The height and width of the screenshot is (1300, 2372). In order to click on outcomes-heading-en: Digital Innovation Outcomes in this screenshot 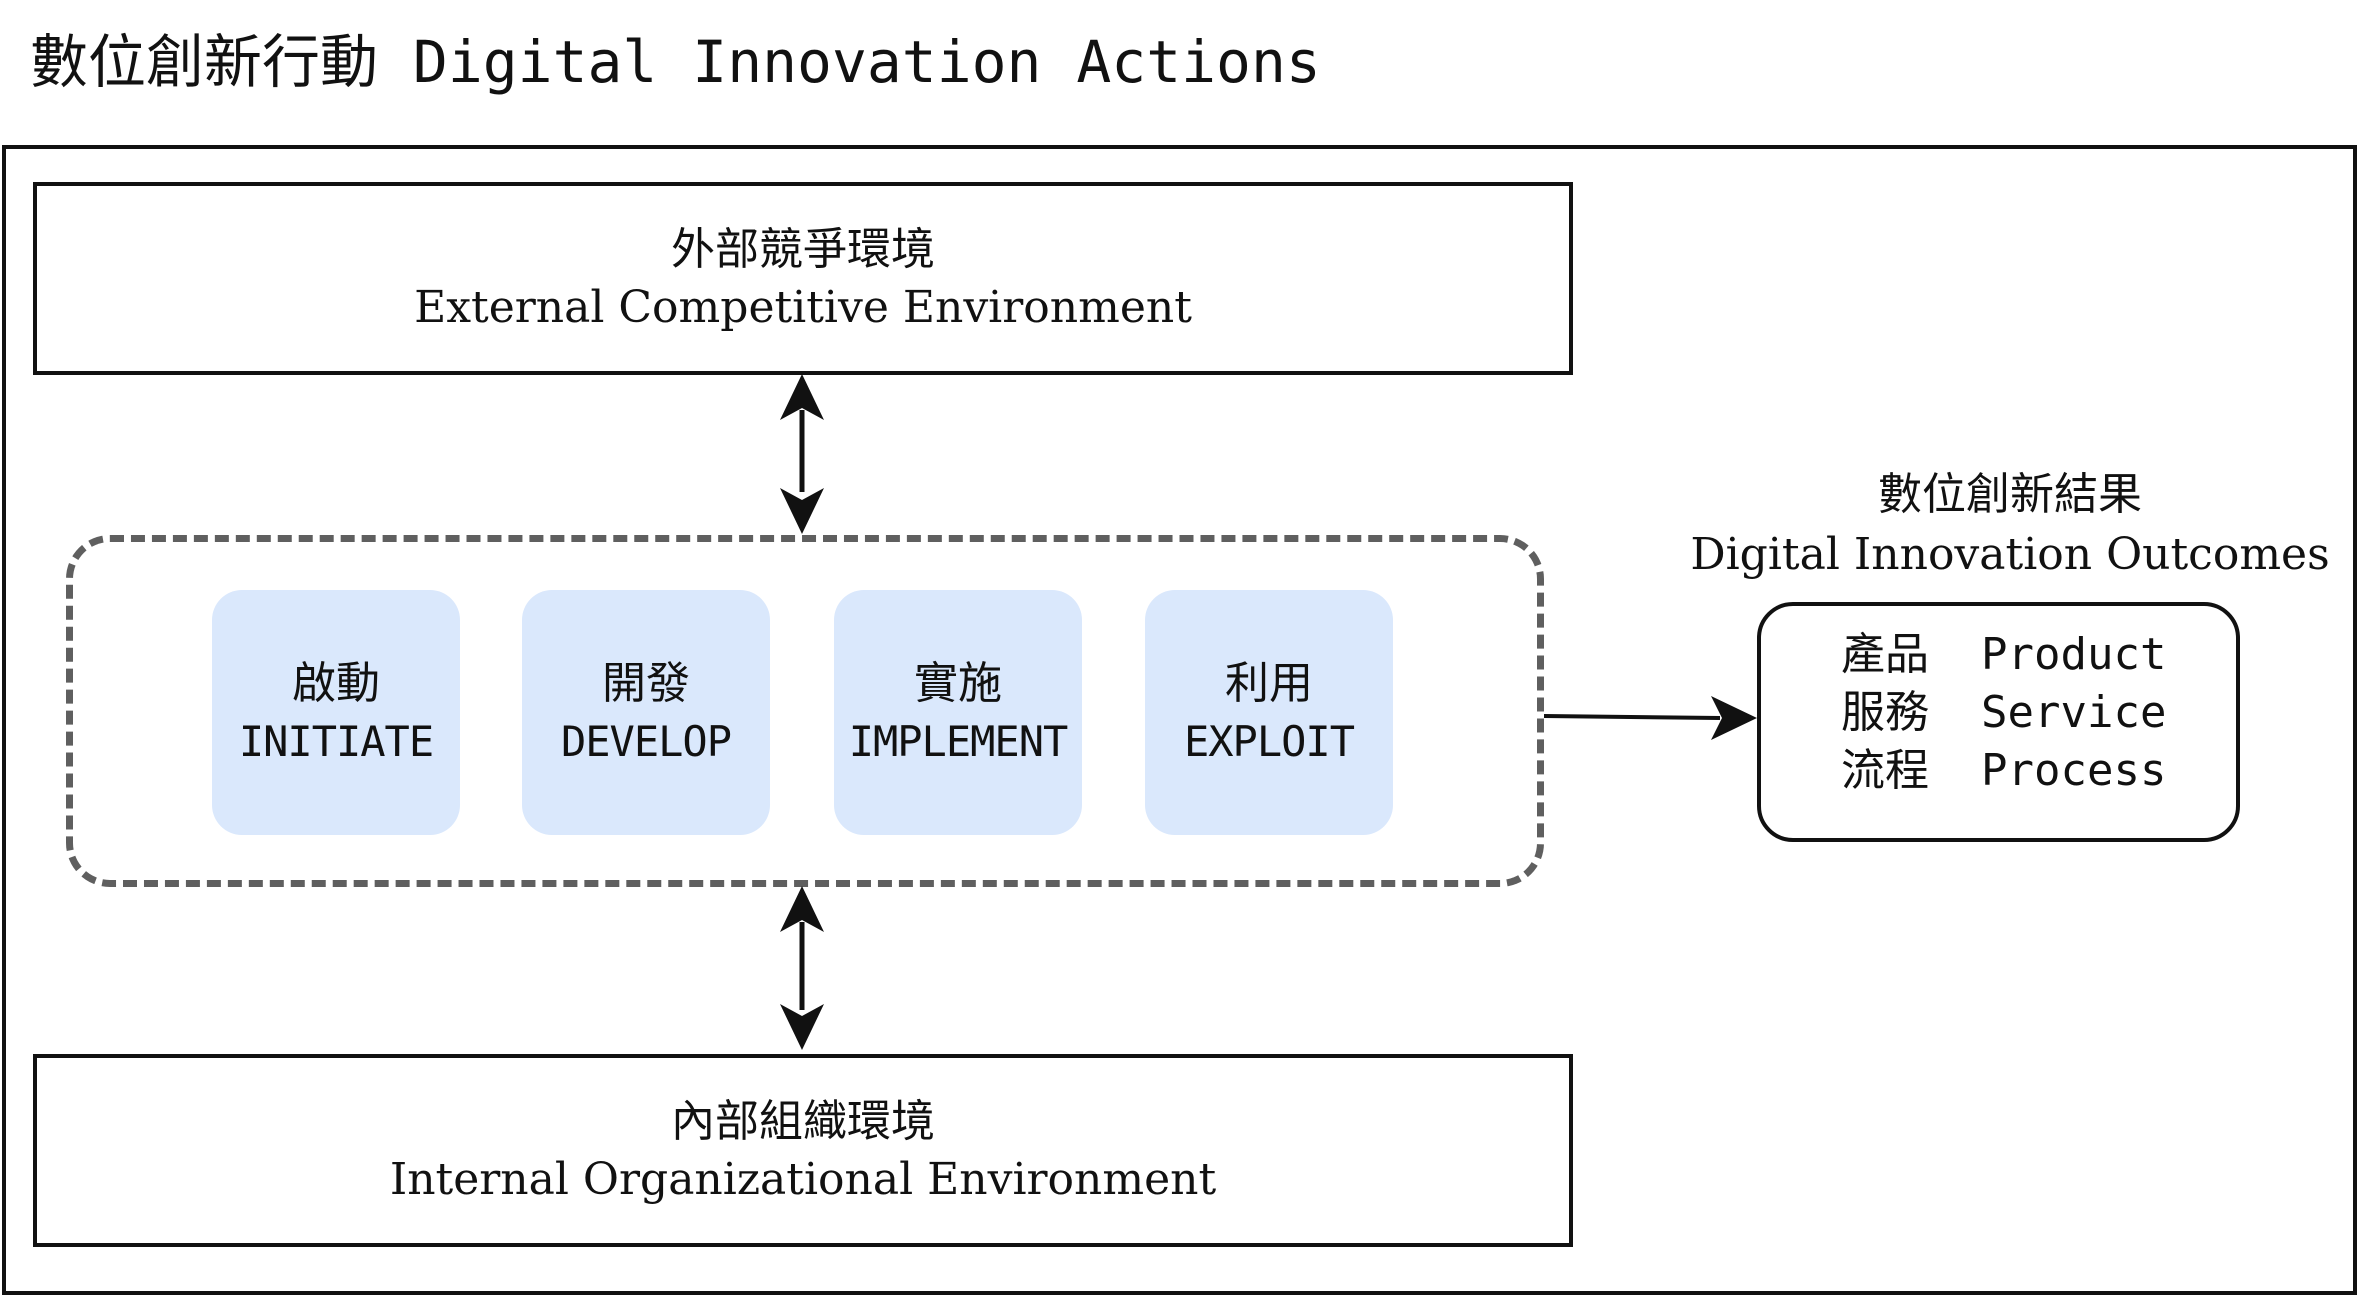, I will do `click(2010, 554)`.